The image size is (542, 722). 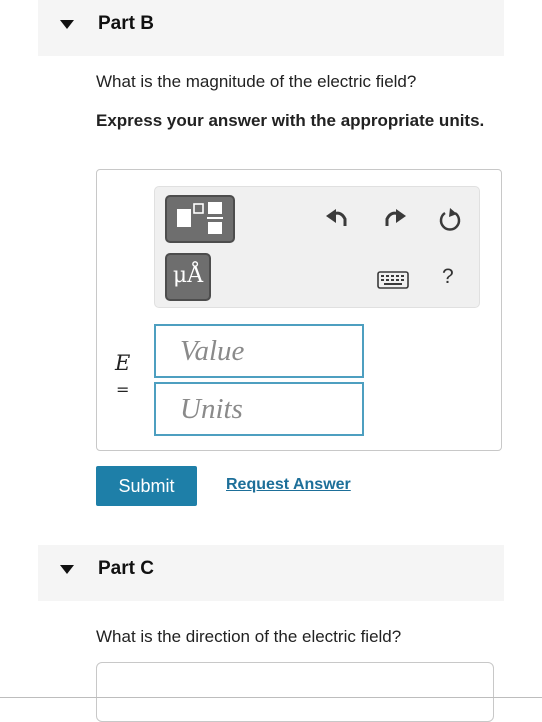 What do you see at coordinates (259, 351) in the screenshot?
I see `value-input` at bounding box center [259, 351].